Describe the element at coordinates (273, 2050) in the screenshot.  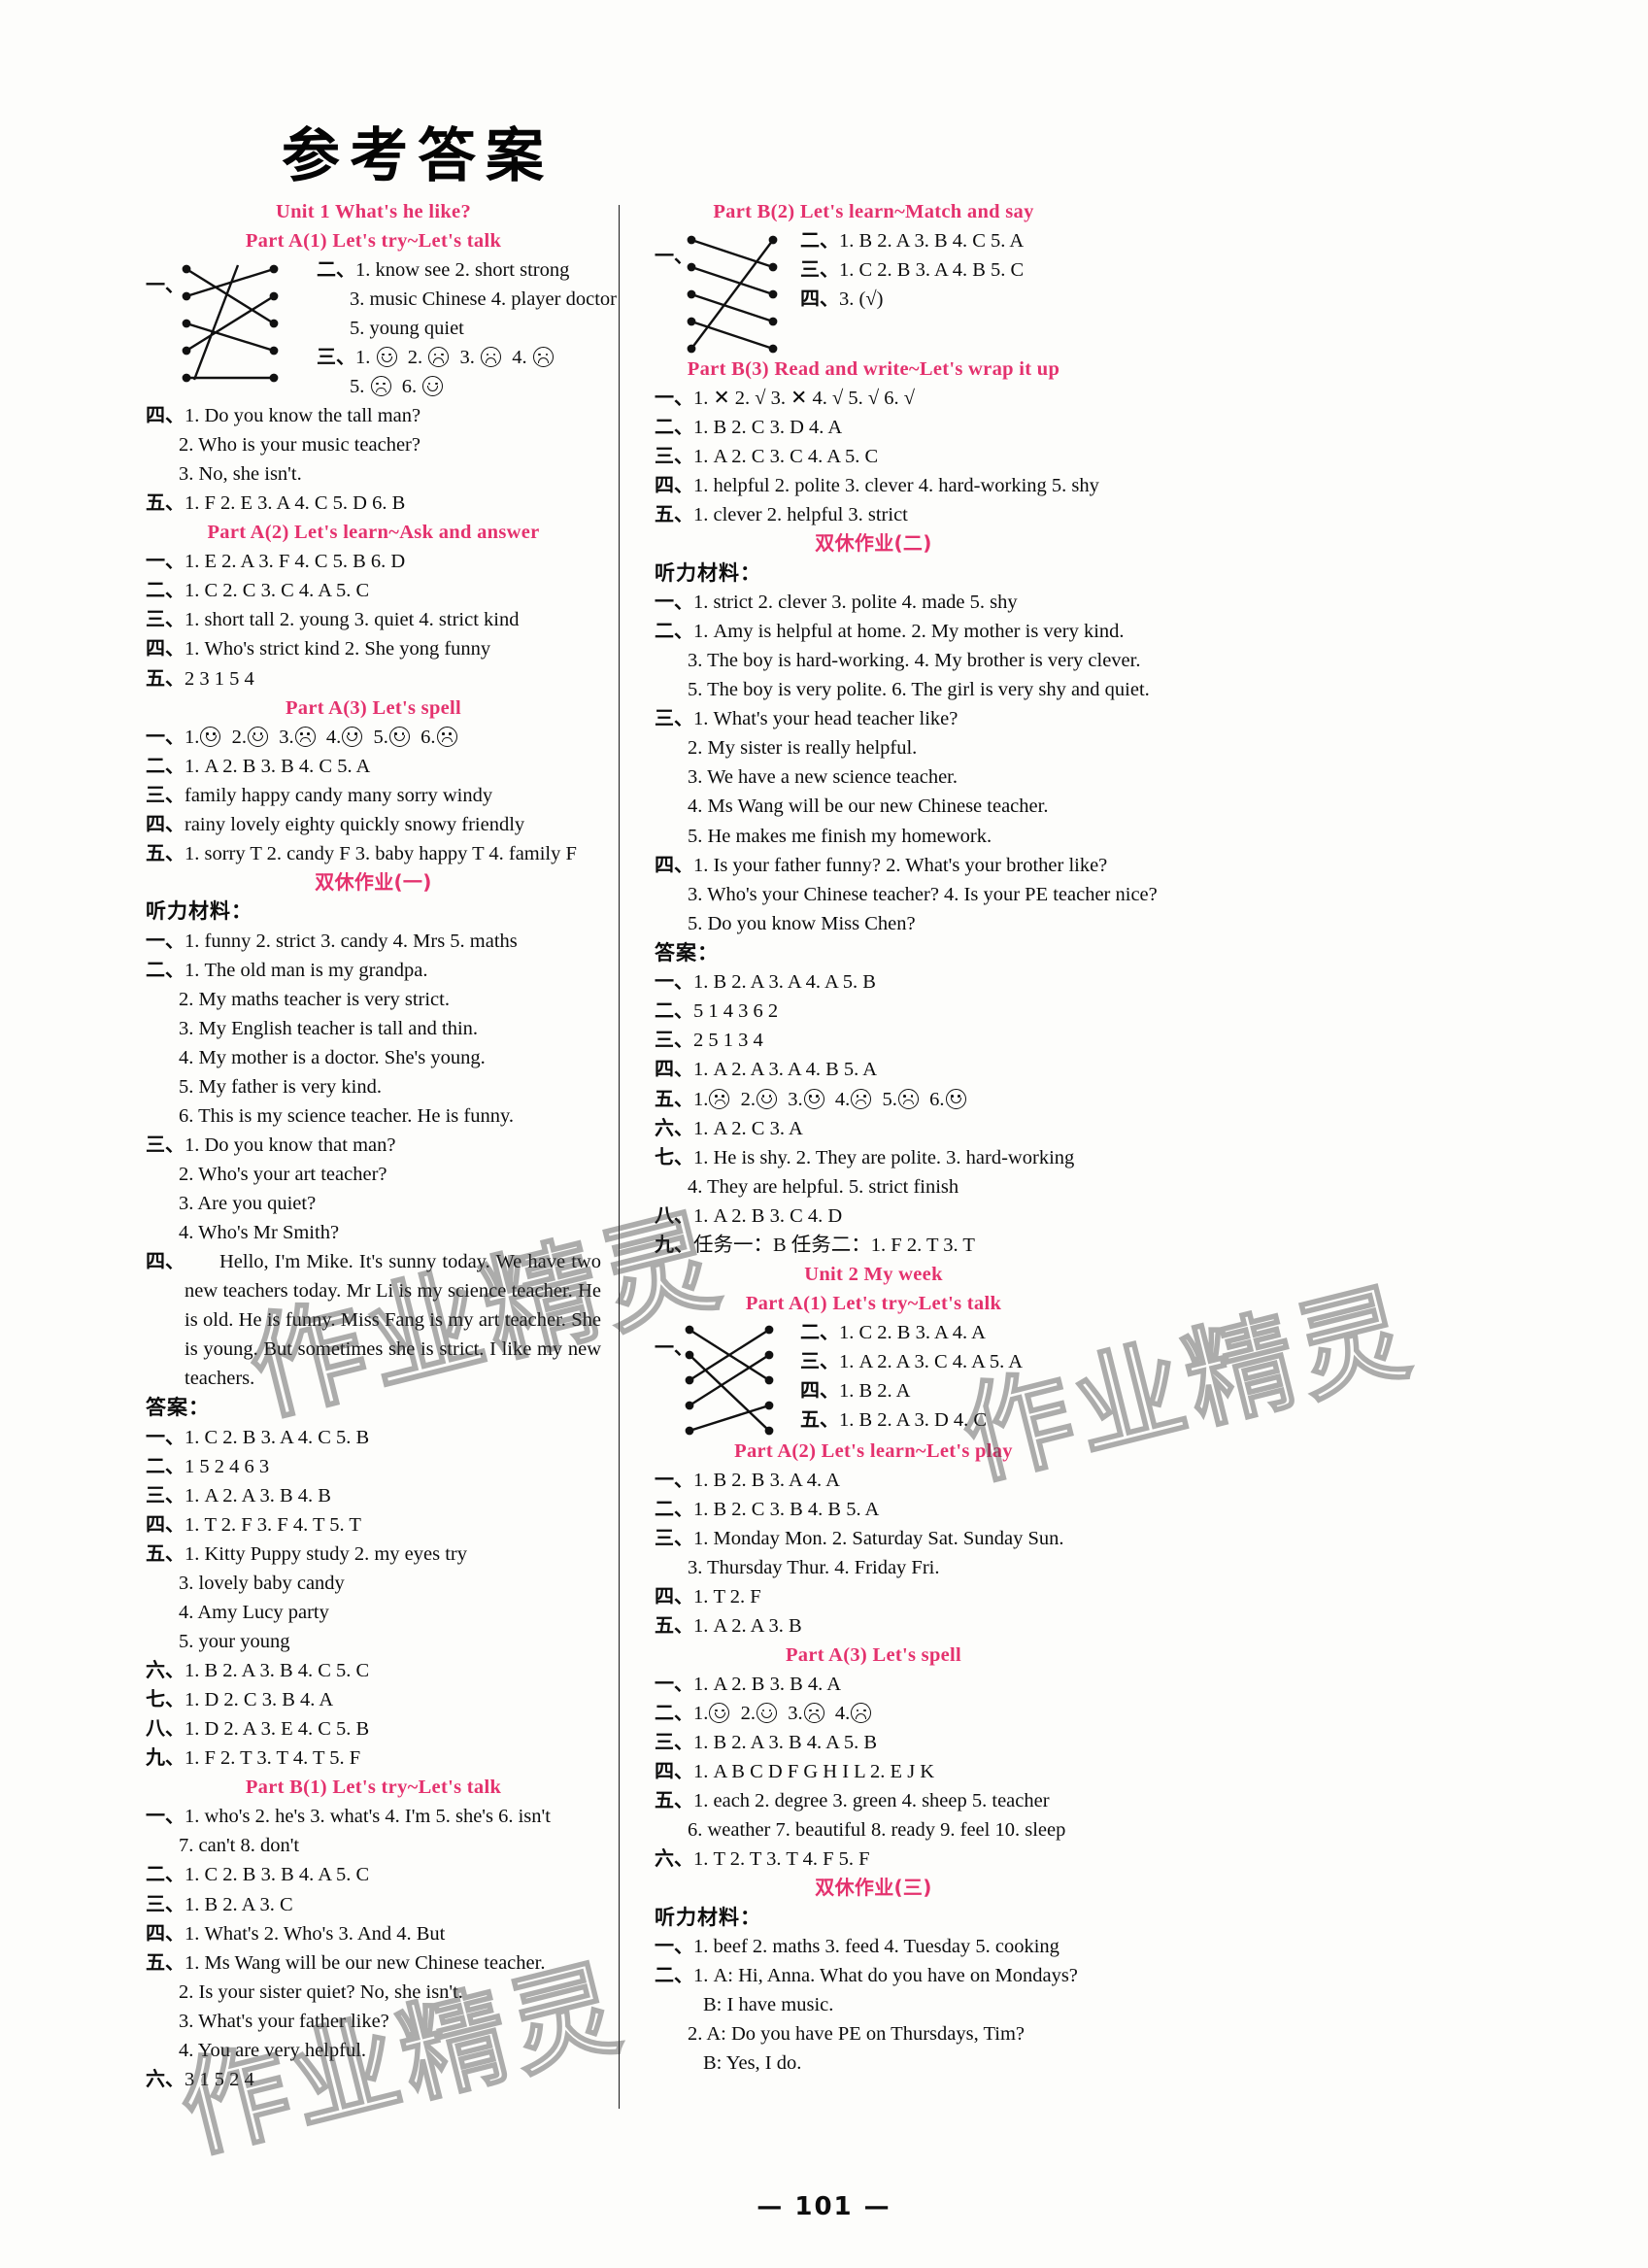
I see `answer-text: 4. You are very helpful.` at that location.